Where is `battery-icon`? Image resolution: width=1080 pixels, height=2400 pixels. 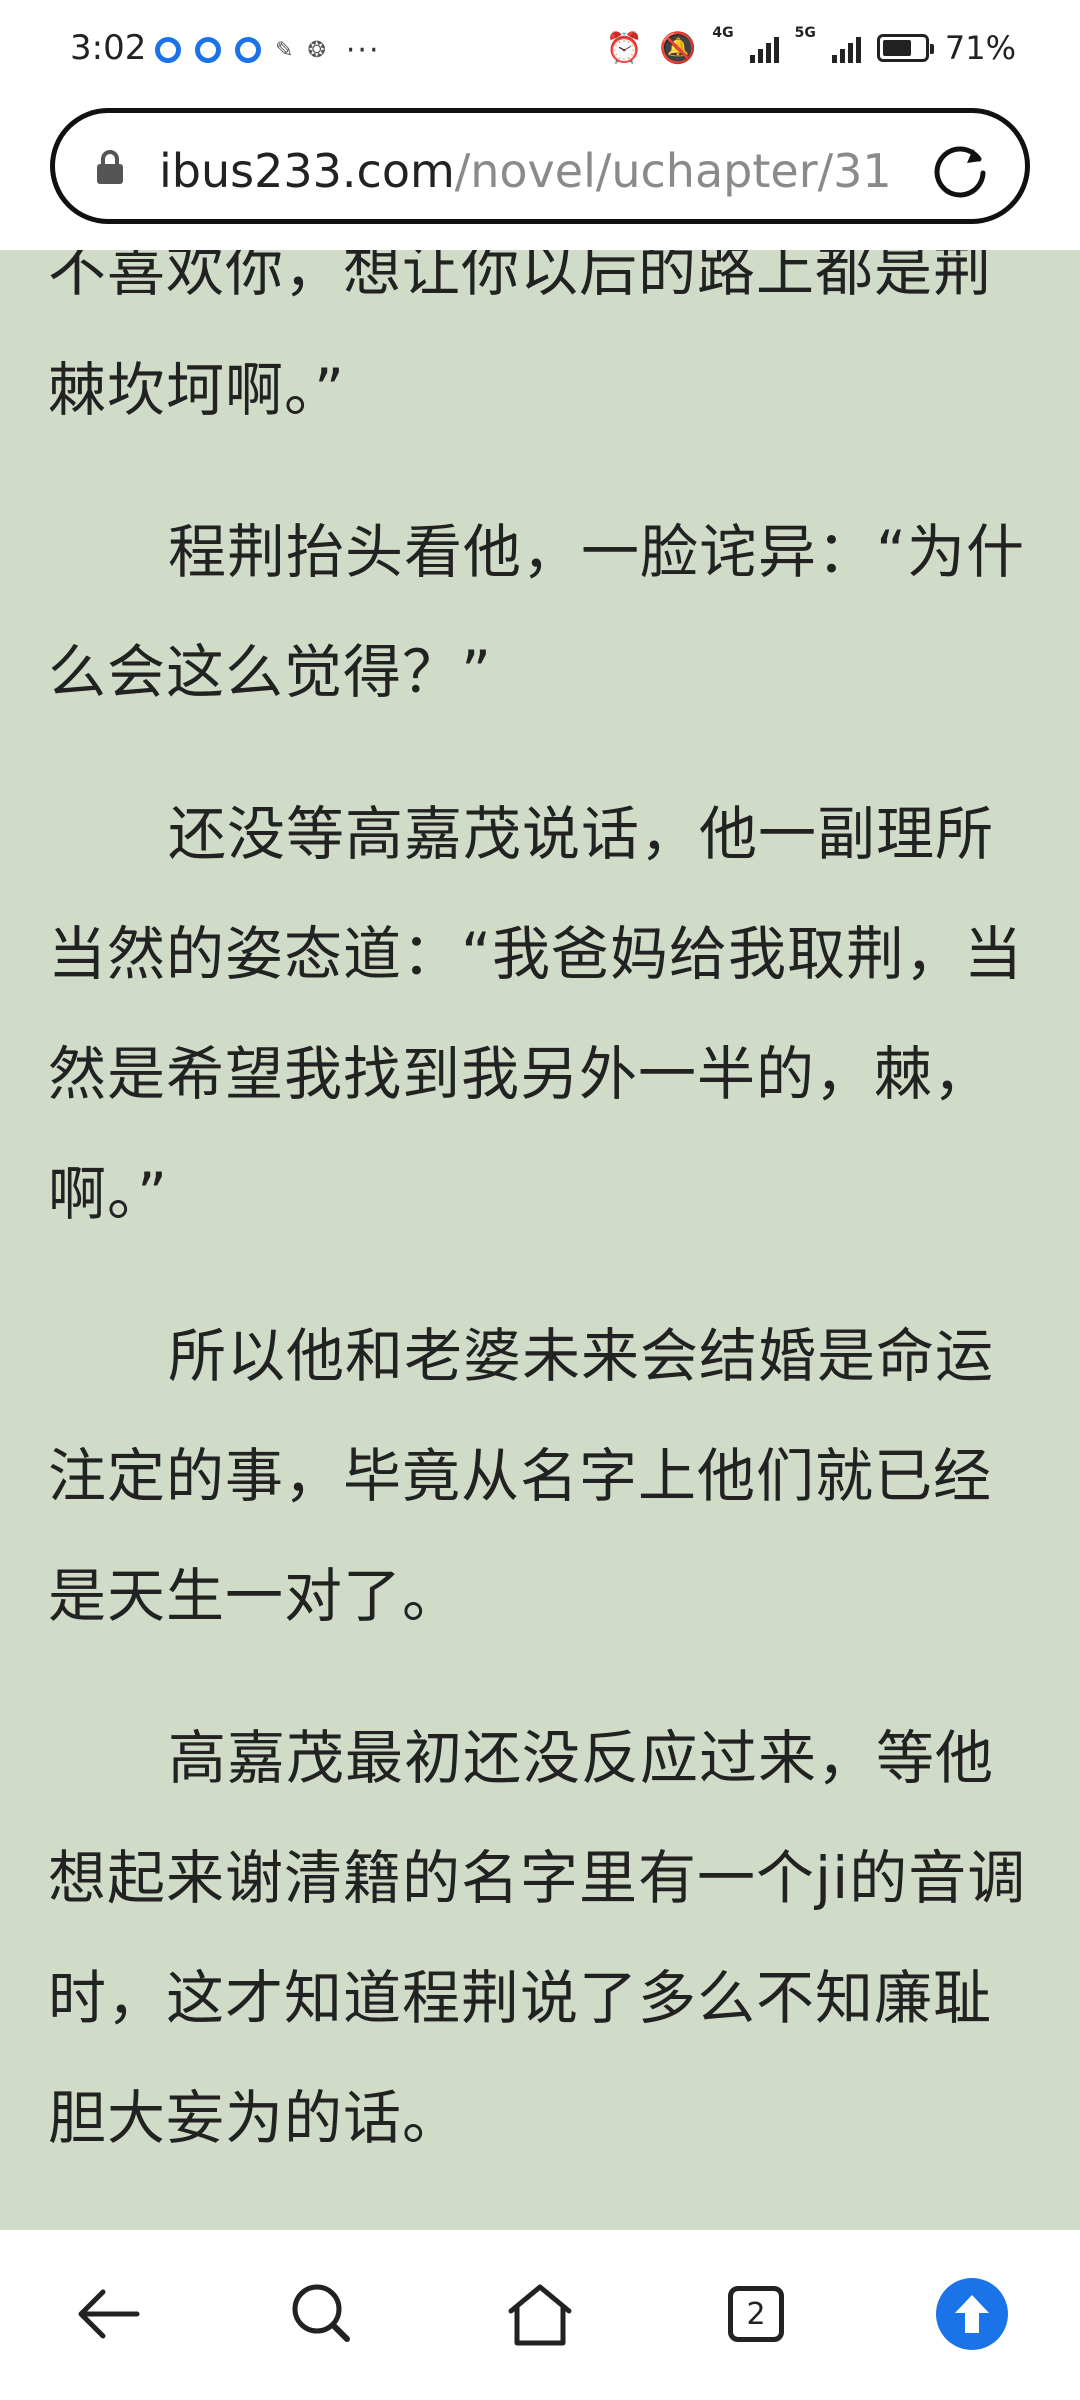
battery-icon is located at coordinates (905, 48).